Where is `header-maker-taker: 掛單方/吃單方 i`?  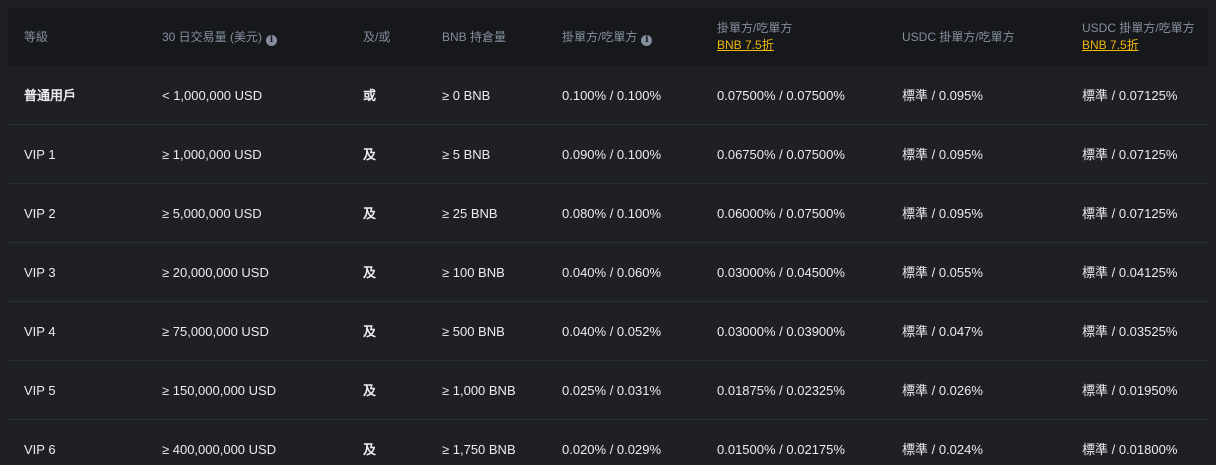 header-maker-taker: 掛單方/吃單方 i is located at coordinates (607, 37).